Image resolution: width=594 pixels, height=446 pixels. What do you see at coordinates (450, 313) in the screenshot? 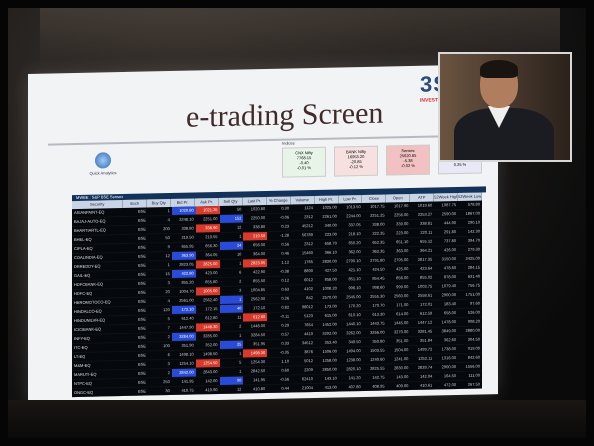
I see `table-cell: 658.00` at bounding box center [450, 313].